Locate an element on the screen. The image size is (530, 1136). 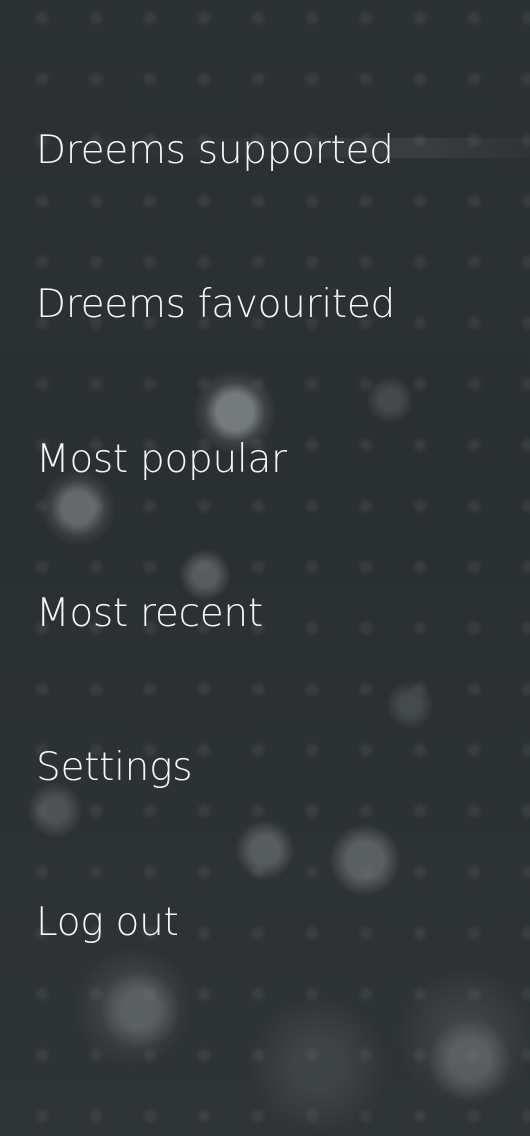
menu-item-most-recent: Most recent is located at coordinates (271, 613).